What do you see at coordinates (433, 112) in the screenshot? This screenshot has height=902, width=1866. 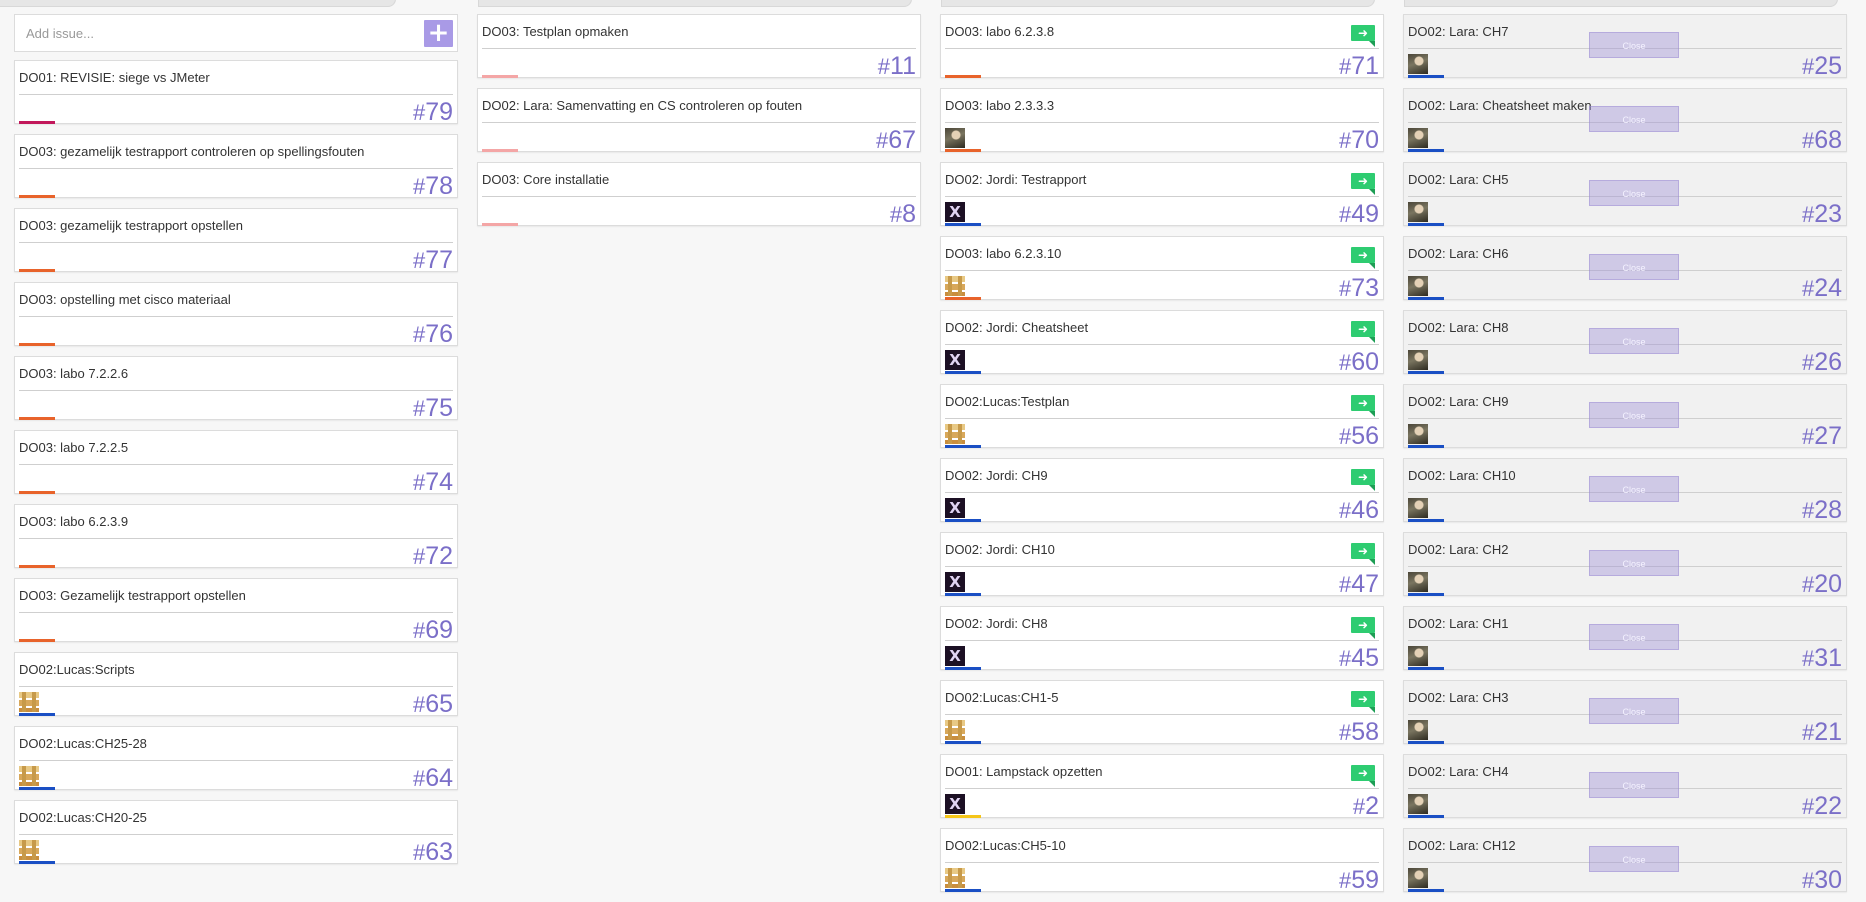 I see `issue-number: #79` at bounding box center [433, 112].